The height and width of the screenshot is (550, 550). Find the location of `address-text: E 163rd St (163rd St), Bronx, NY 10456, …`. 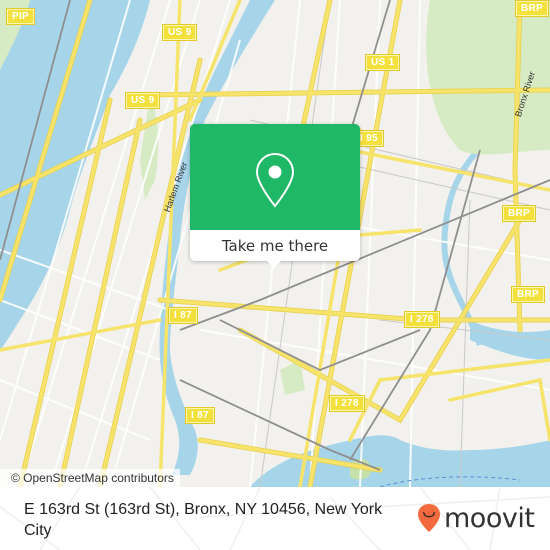

address-text: E 163rd St (163rd St), Bronx, NY 10456, … is located at coordinates (203, 520).